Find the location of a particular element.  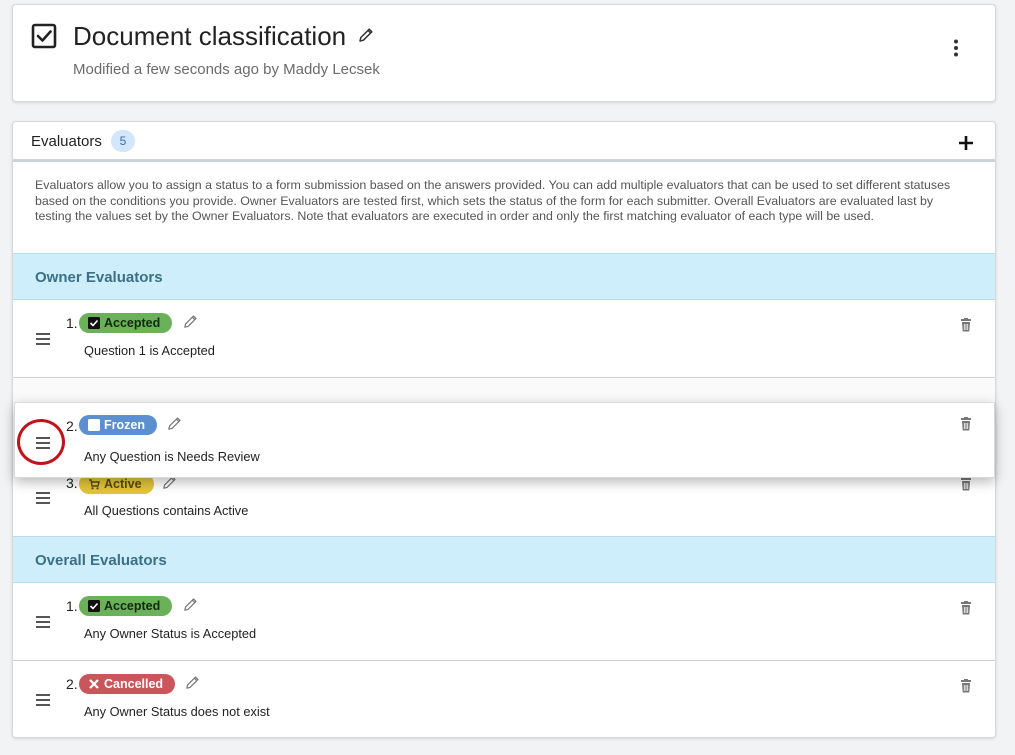

status-badge-frozen: Frozen is located at coordinates (118, 425).